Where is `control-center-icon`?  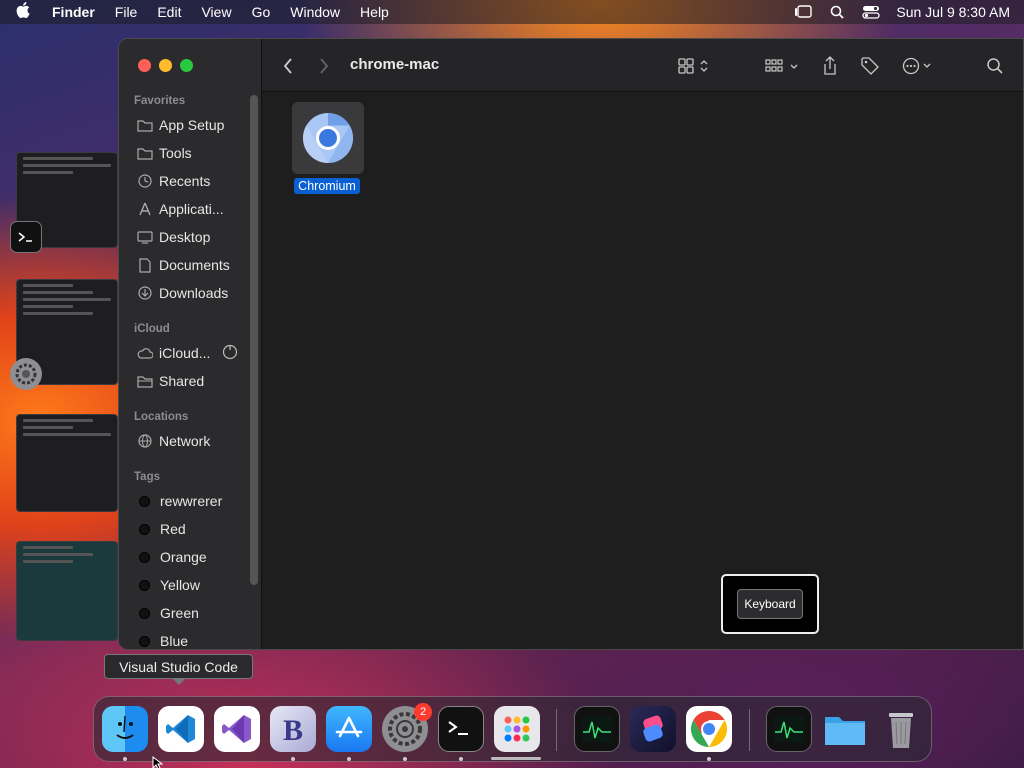
control-center-icon is located at coordinates (871, 12).